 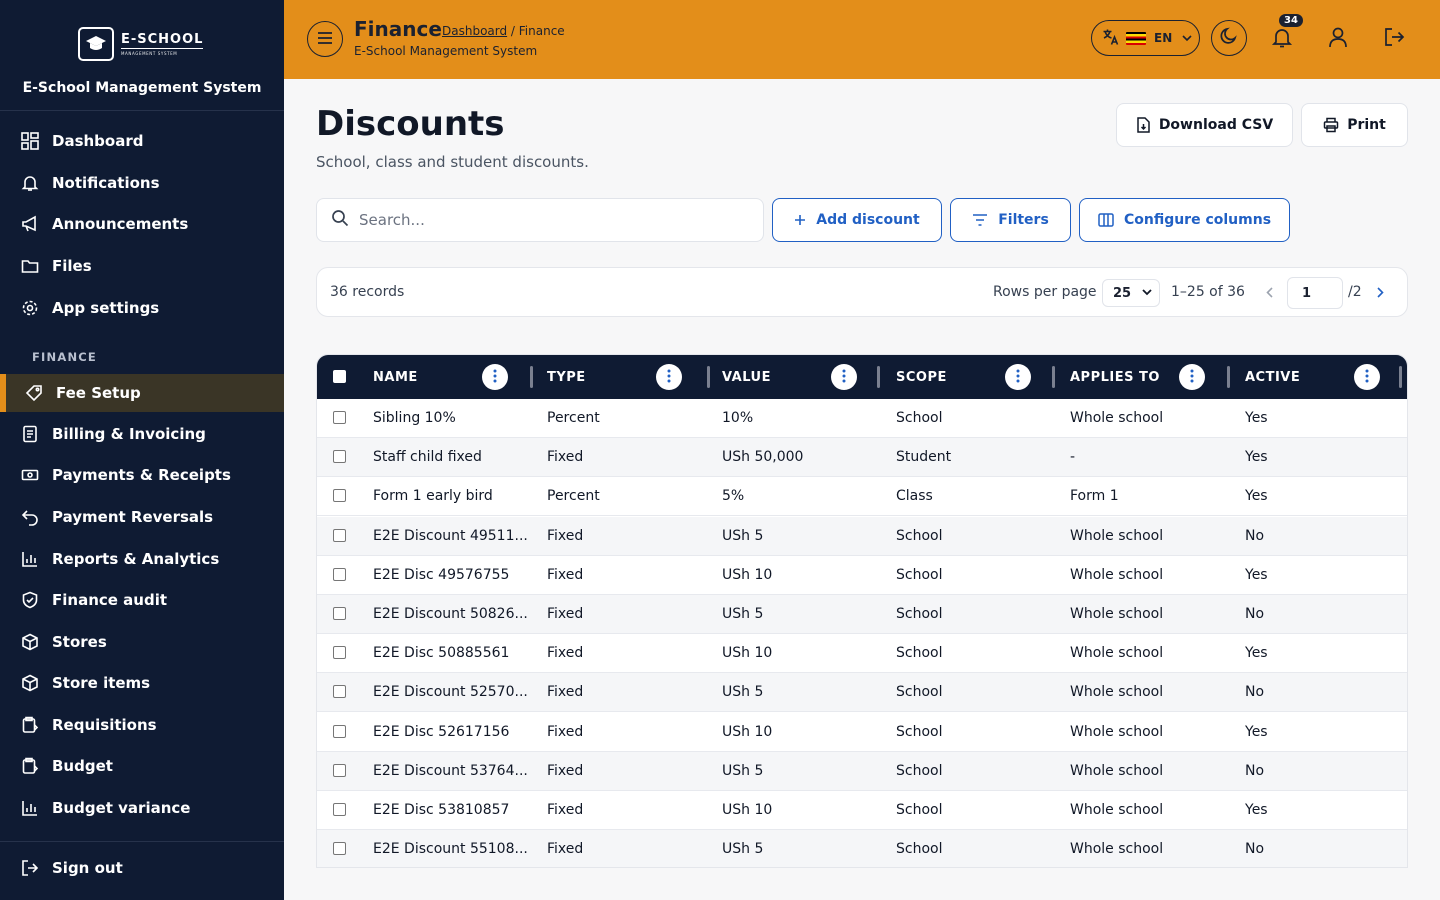 I want to click on table-cell: Whole school, so click(x=1117, y=692).